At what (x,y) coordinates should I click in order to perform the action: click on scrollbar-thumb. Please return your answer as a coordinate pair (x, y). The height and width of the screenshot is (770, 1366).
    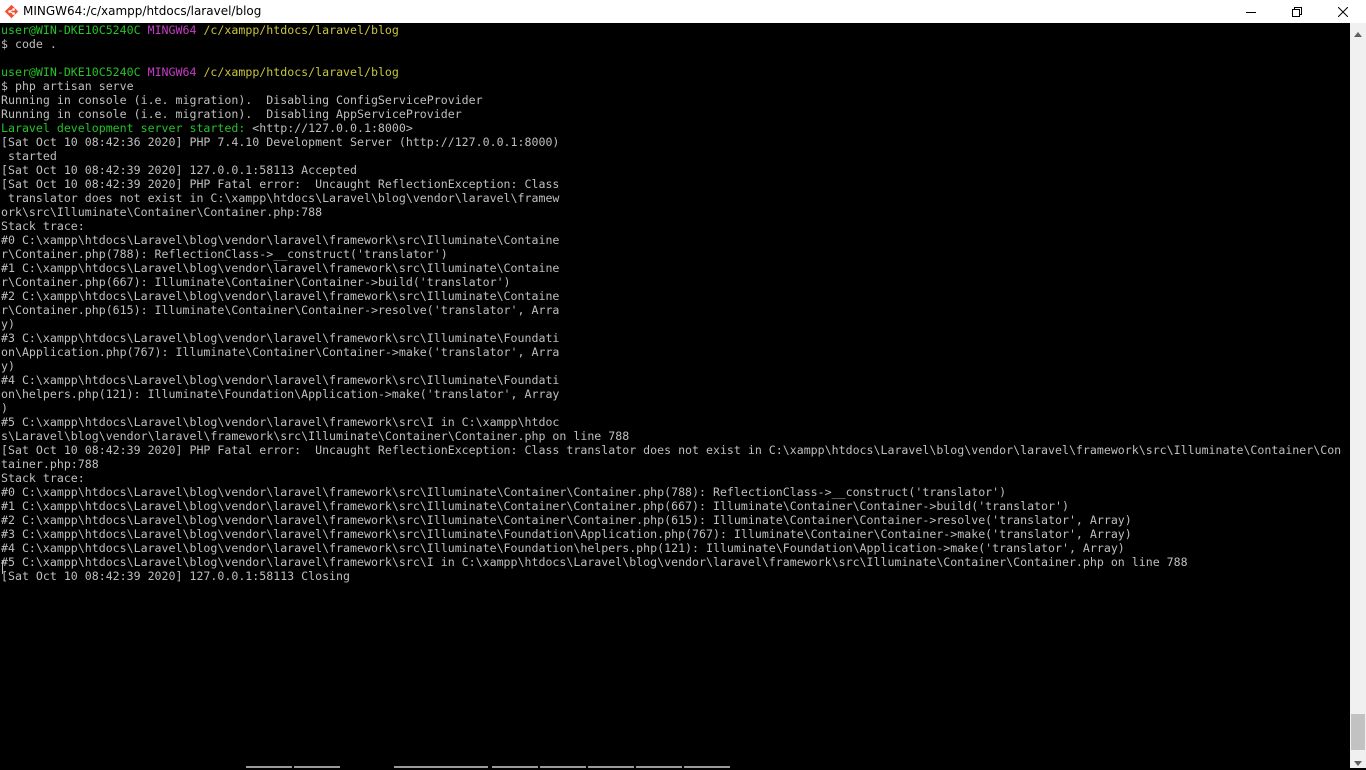
    Looking at the image, I should click on (1358, 732).